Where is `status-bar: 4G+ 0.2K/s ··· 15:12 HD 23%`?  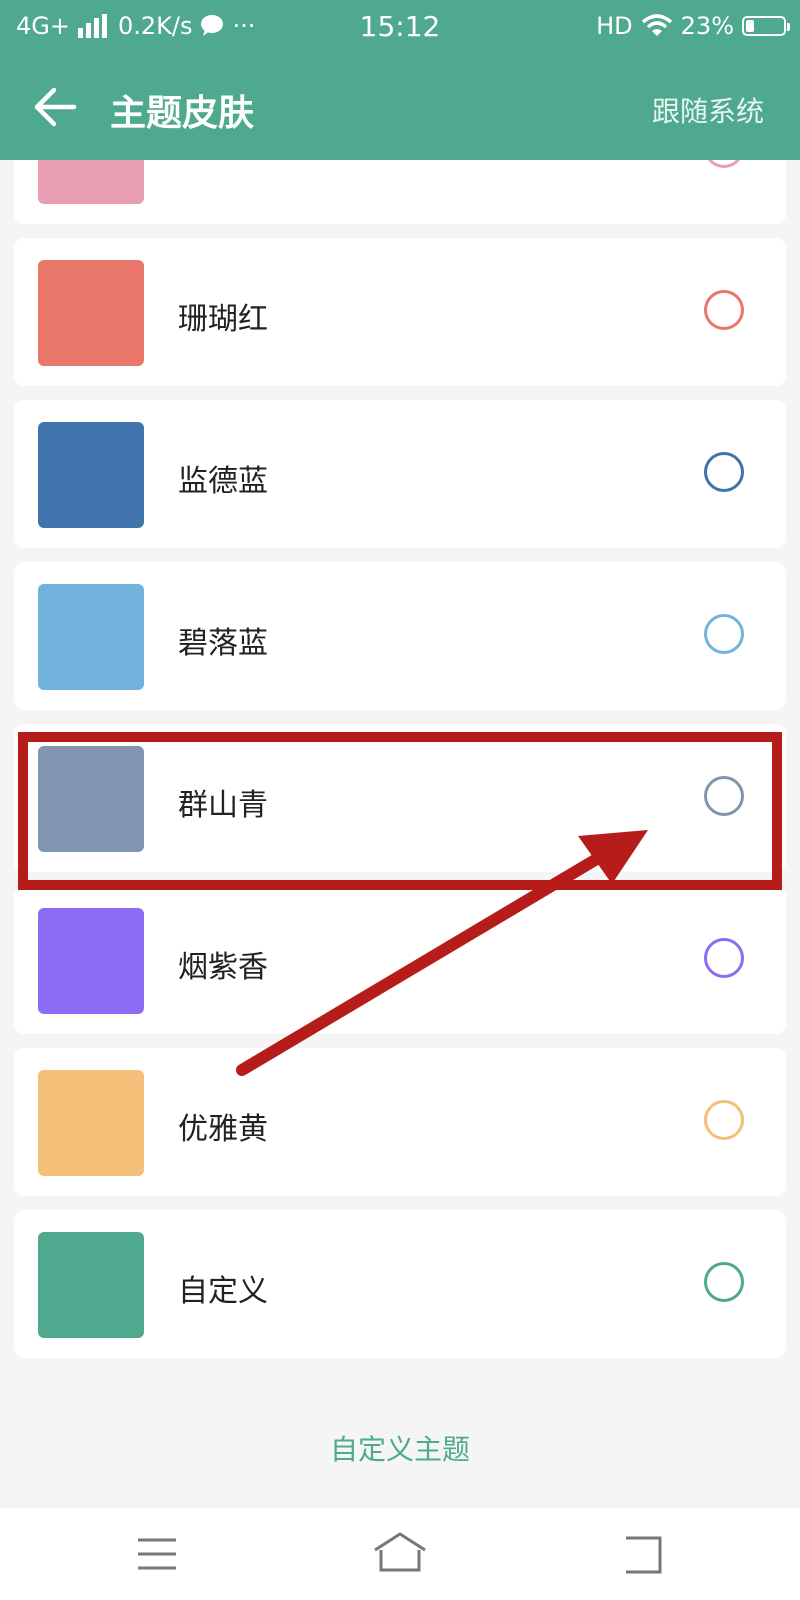 status-bar: 4G+ 0.2K/s ··· 15:12 HD 23% is located at coordinates (400, 28).